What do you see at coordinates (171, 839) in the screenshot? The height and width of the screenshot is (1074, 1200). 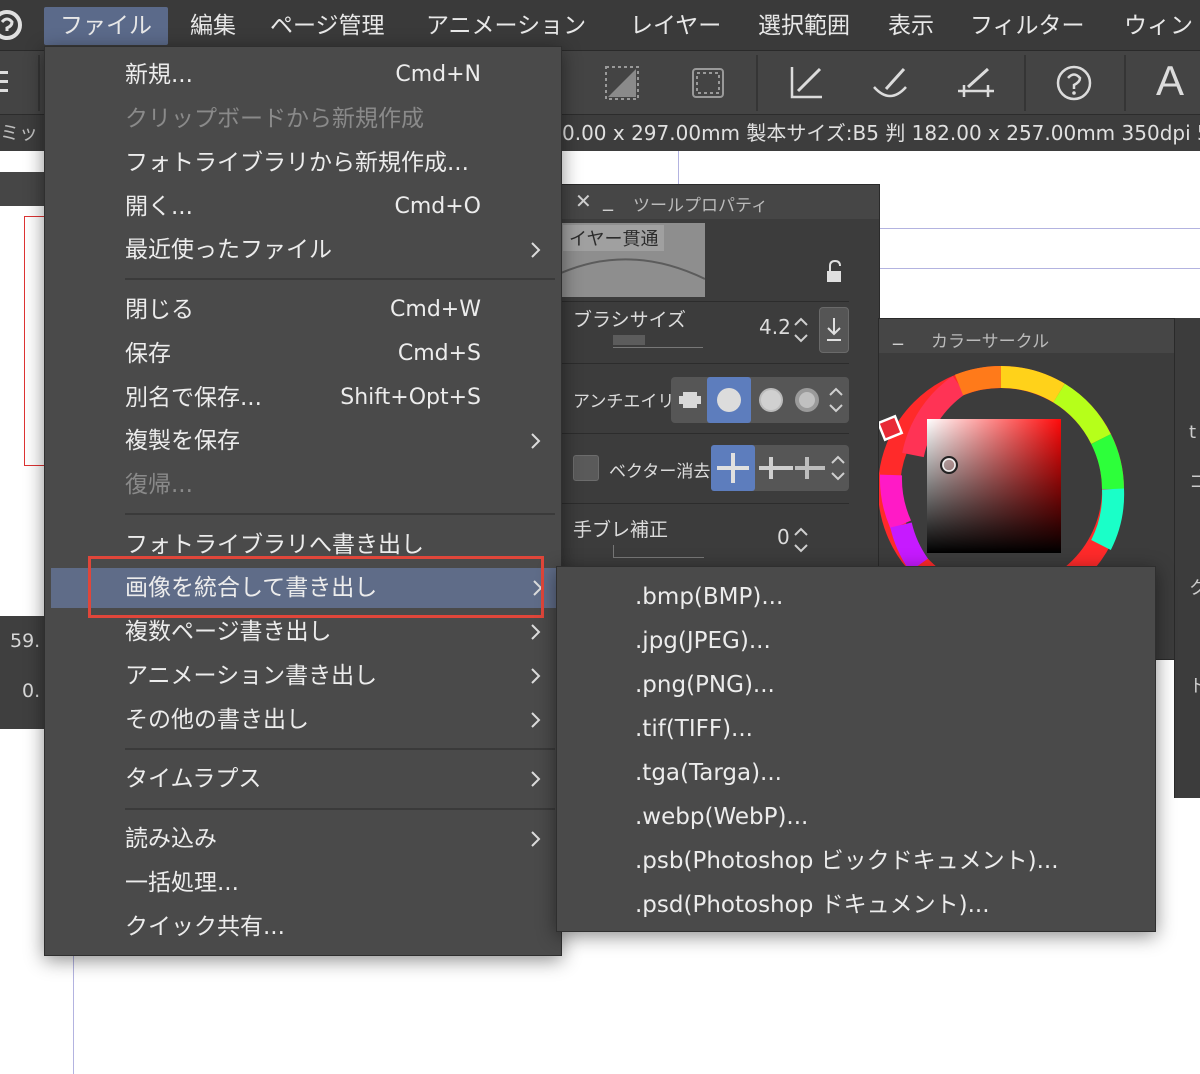 I see `menu-item-label: 読み込み` at bounding box center [171, 839].